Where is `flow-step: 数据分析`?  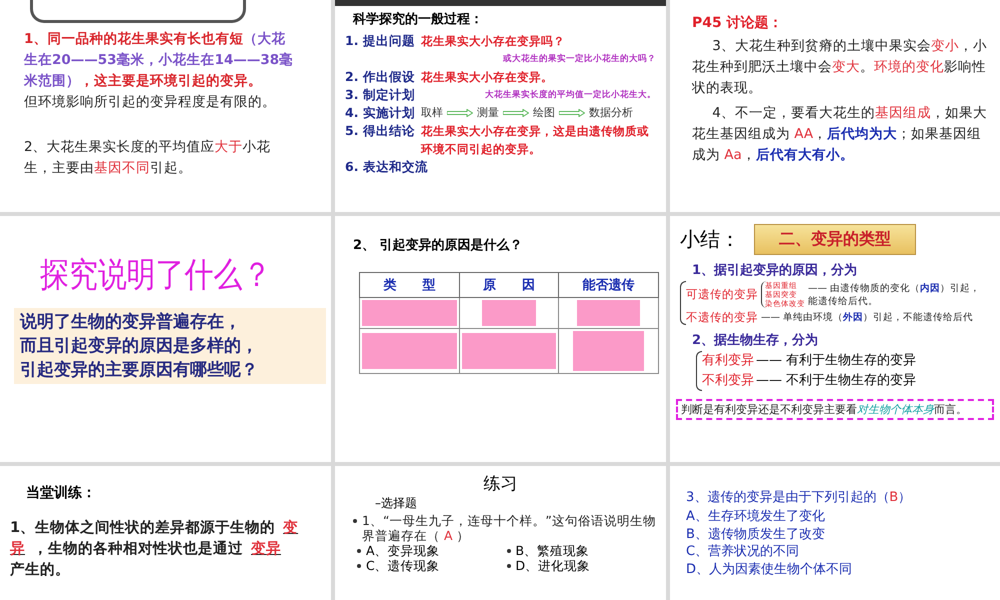 flow-step: 数据分析 is located at coordinates (611, 113).